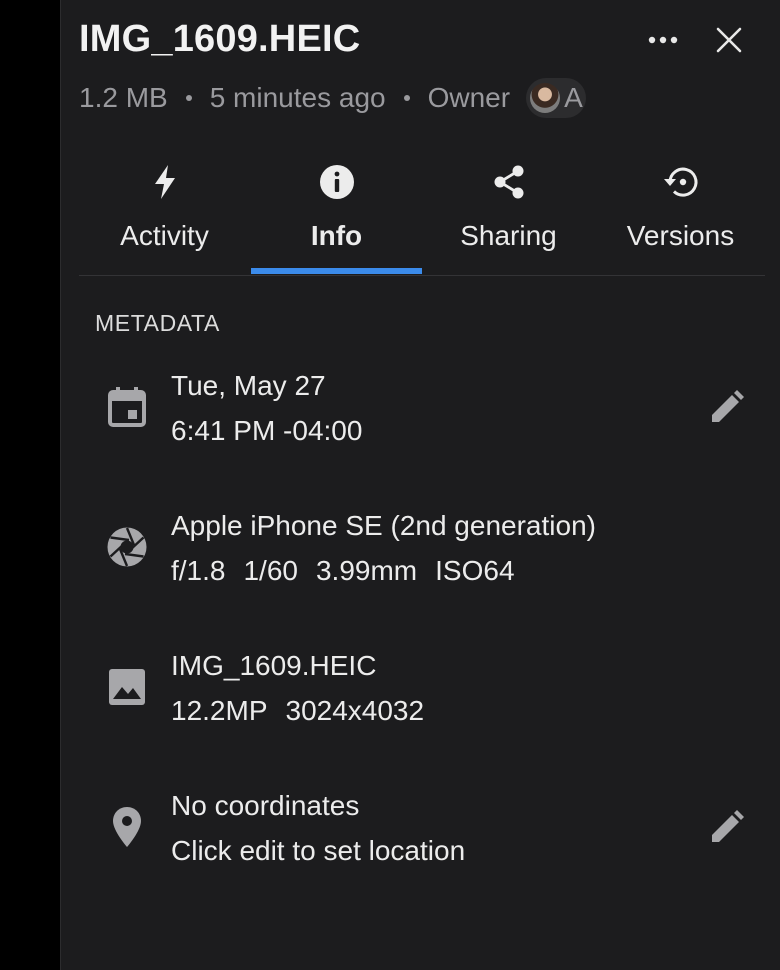  I want to click on edit-location-button, so click(727, 827).